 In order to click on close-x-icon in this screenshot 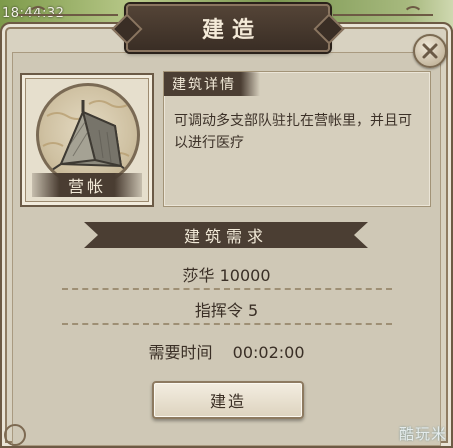, I will do `click(430, 51)`.